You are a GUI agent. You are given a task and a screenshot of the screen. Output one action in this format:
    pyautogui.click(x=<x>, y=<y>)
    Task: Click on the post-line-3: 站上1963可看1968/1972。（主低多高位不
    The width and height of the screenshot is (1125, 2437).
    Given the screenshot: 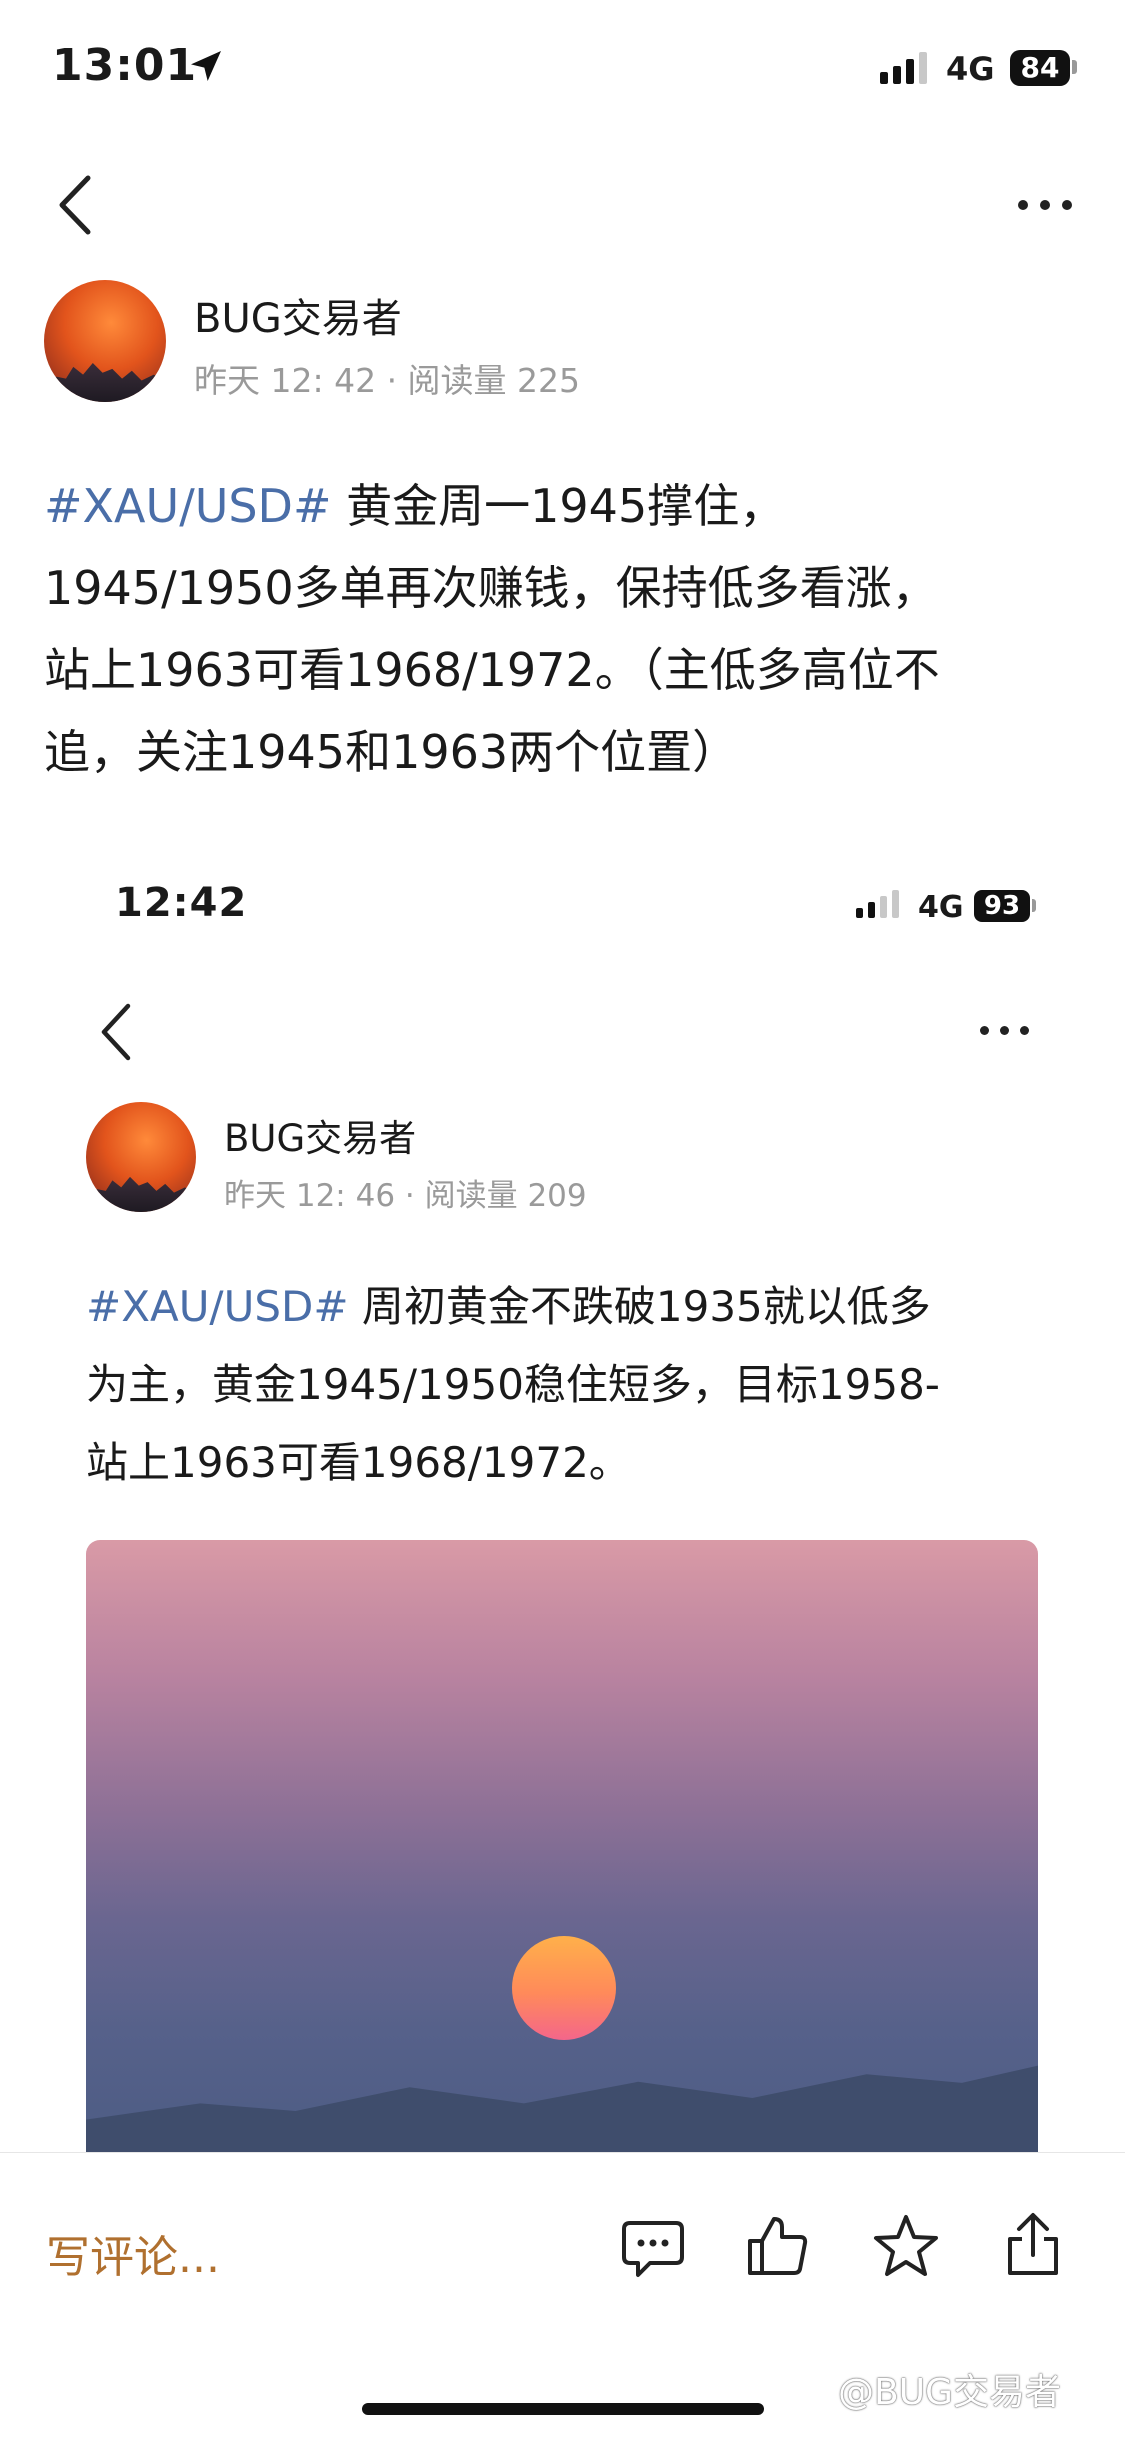 What is the action you would take?
    pyautogui.click(x=492, y=670)
    